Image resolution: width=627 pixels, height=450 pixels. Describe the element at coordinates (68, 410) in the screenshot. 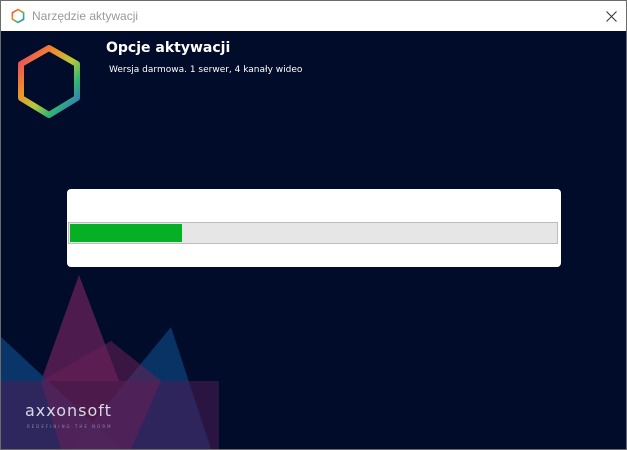

I see `brand-logo-text: axxonsoft` at that location.